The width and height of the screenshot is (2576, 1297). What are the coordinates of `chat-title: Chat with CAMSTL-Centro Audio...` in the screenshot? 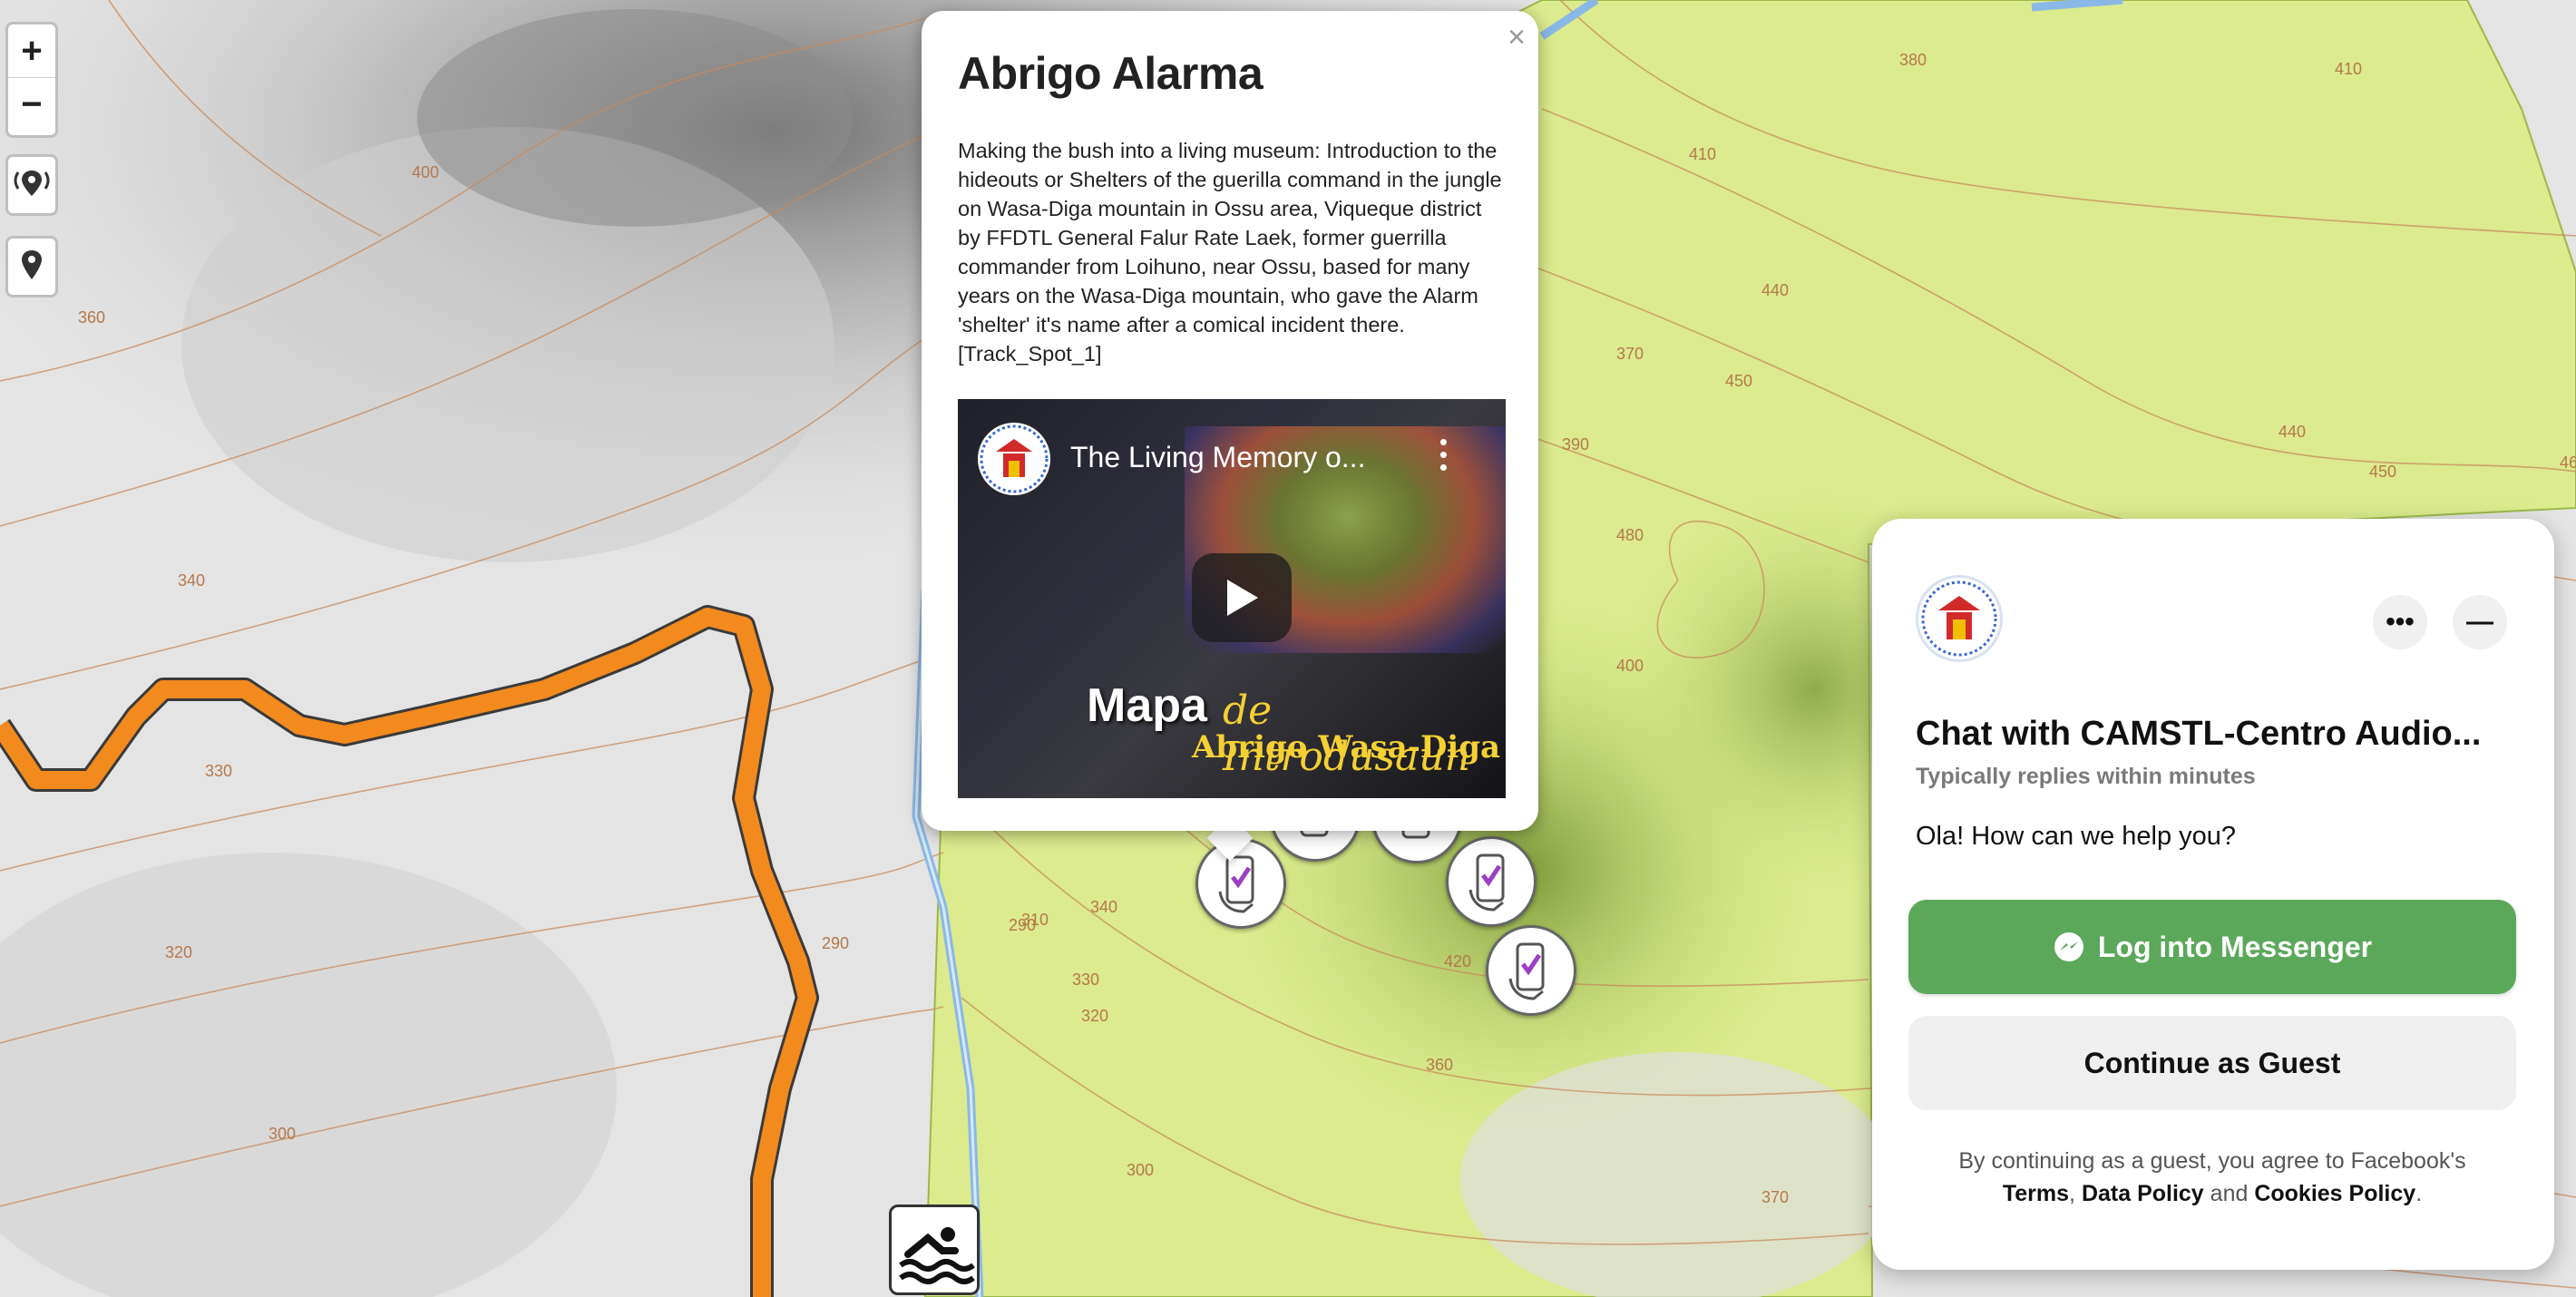 It's located at (2199, 734).